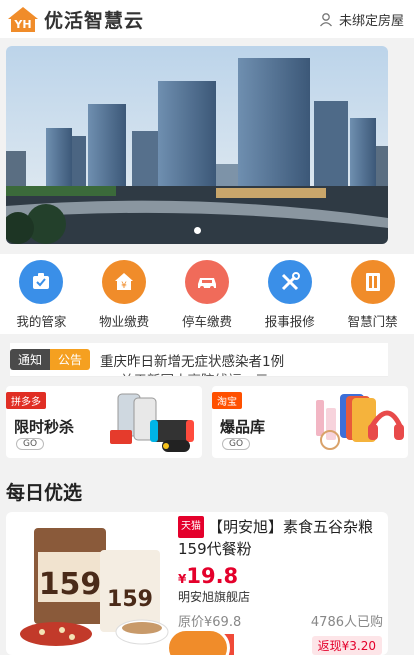 The width and height of the screenshot is (414, 655). Describe the element at coordinates (289, 321) in the screenshot. I see `service-repair-label: 报事报修` at that location.